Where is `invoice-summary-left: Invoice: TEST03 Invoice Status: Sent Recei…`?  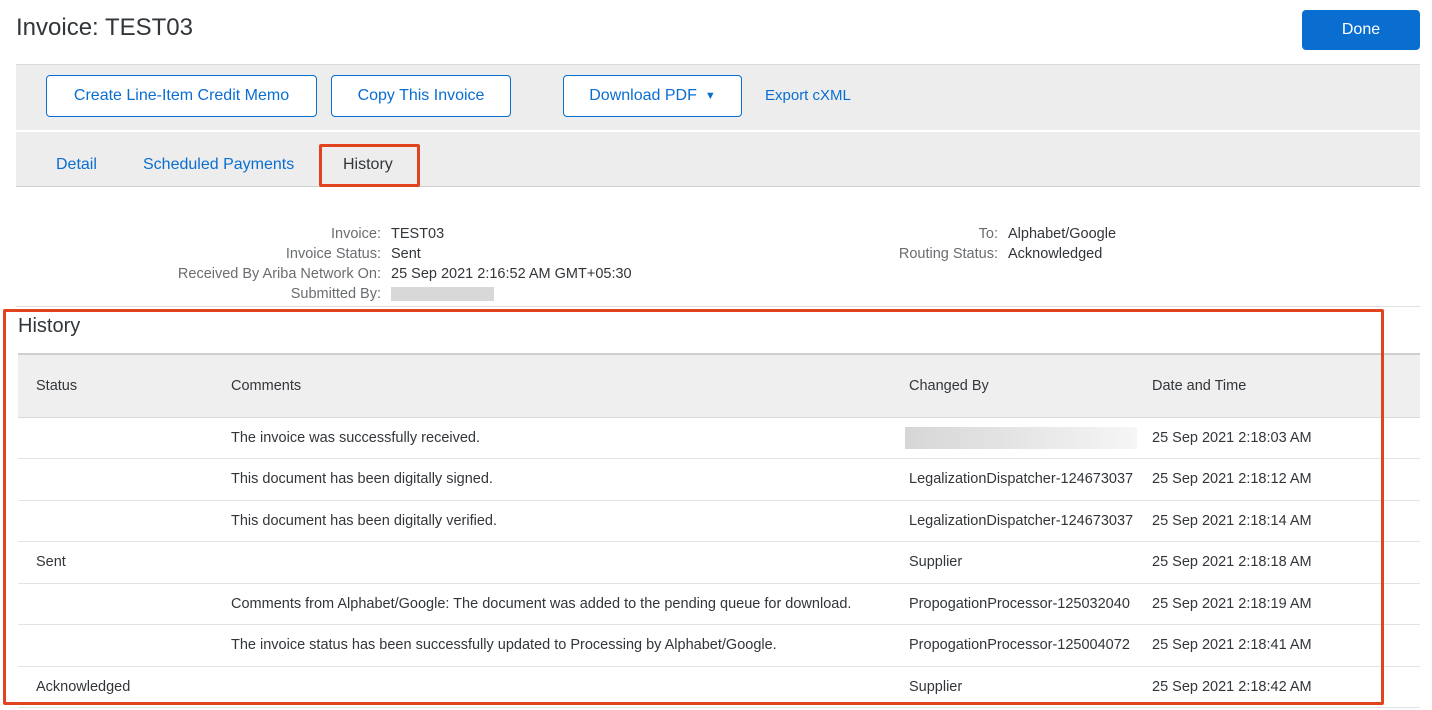 invoice-summary-left: Invoice: TEST03 Invoice Status: Sent Recei… is located at coordinates (324, 264).